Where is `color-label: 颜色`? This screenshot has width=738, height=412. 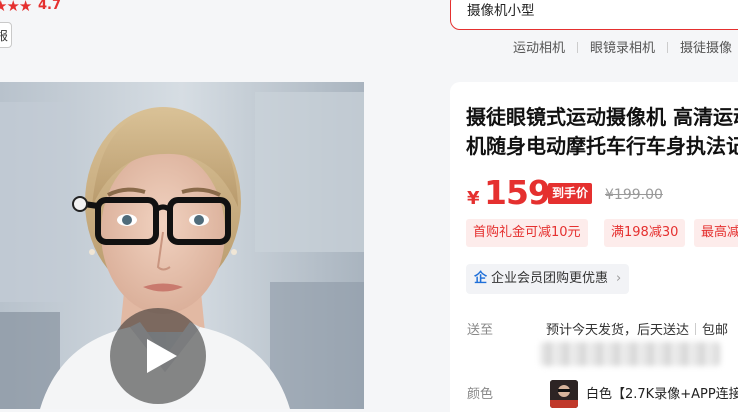 color-label: 颜色 is located at coordinates (480, 394).